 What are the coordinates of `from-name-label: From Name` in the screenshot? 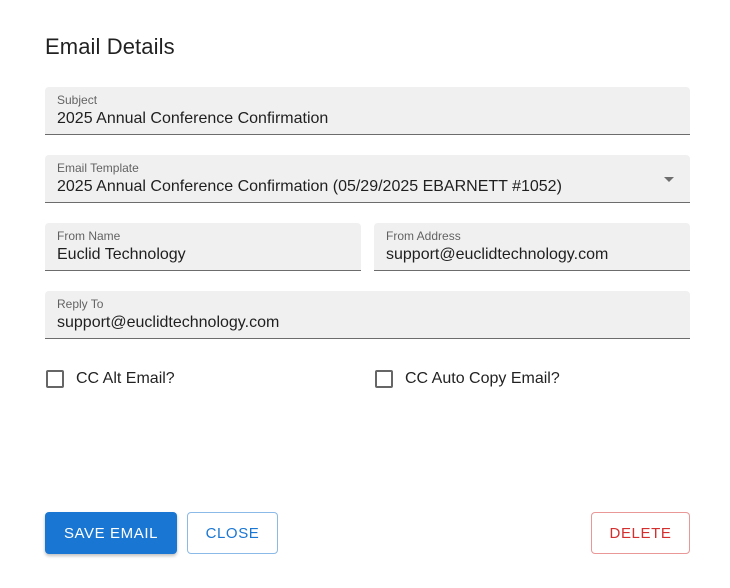 It's located at (89, 236).